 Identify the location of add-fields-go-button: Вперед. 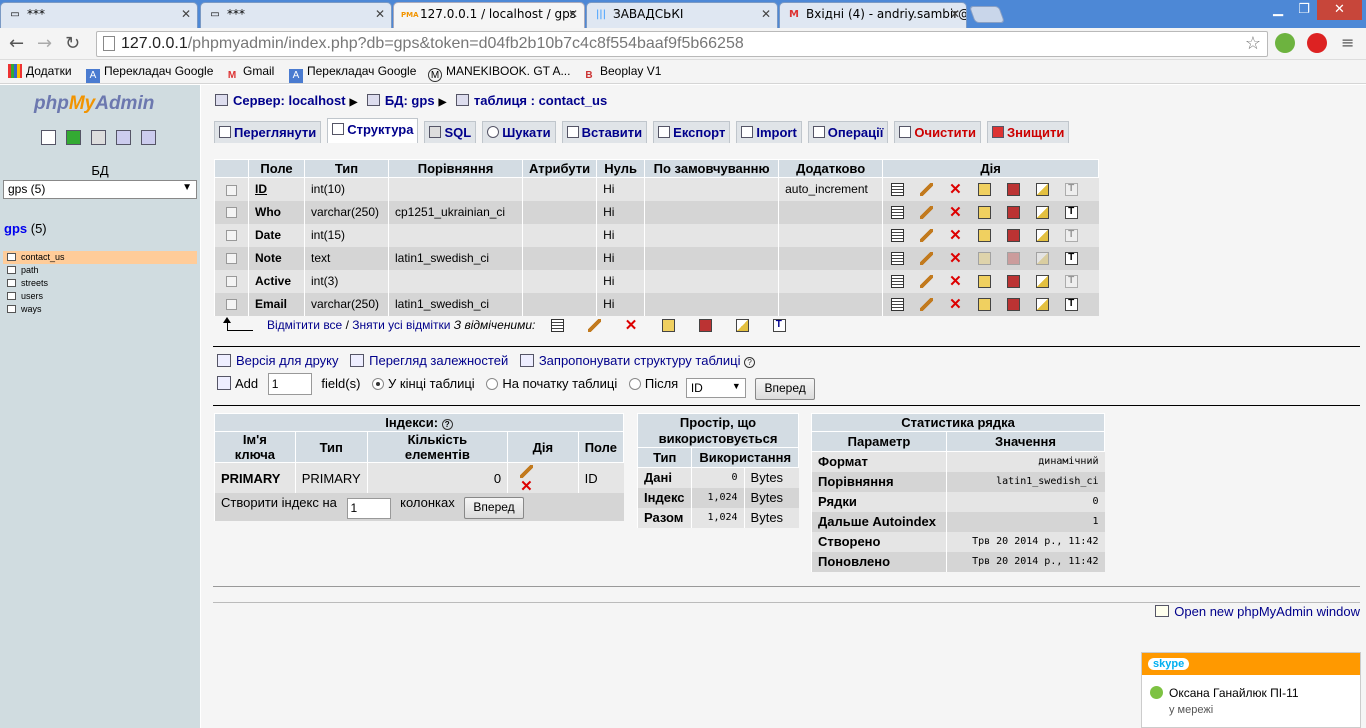
(785, 389).